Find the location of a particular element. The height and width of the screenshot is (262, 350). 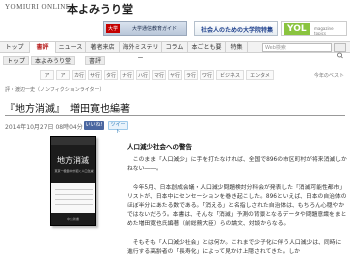

ad-banner-graduate: 社会人のための大学院特集 is located at coordinates (236, 28).